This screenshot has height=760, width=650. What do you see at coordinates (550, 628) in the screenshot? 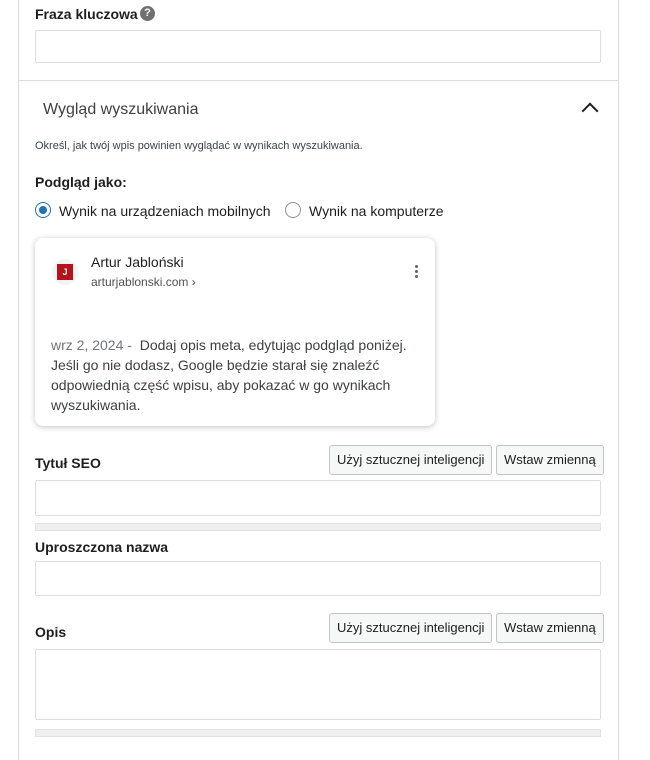
I see `meta-description-insert-variable-button: Wstaw zmienną` at bounding box center [550, 628].